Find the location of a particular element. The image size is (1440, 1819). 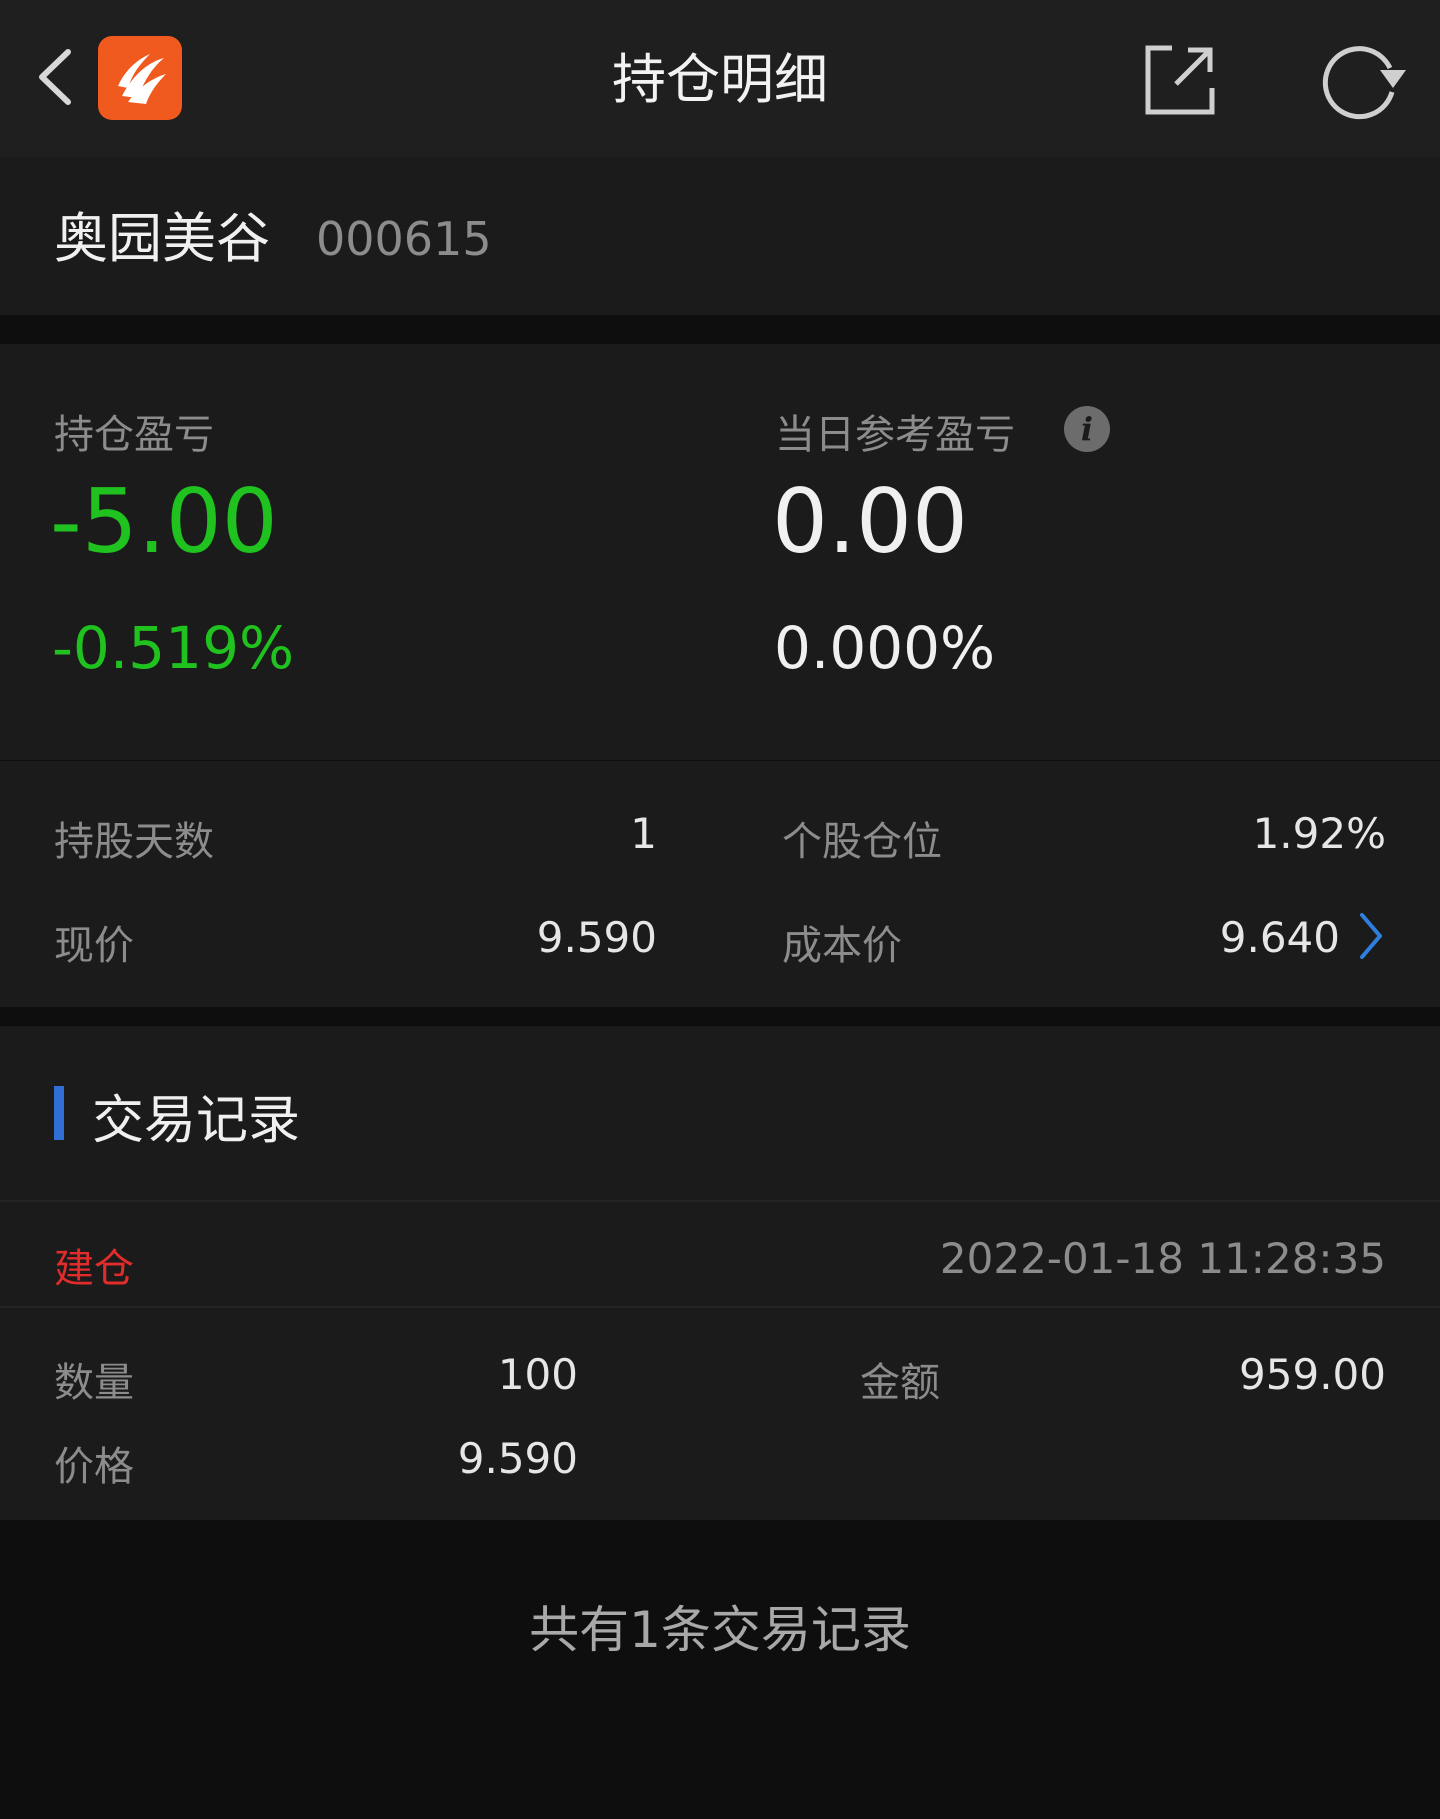

share-icon is located at coordinates (1180, 80).